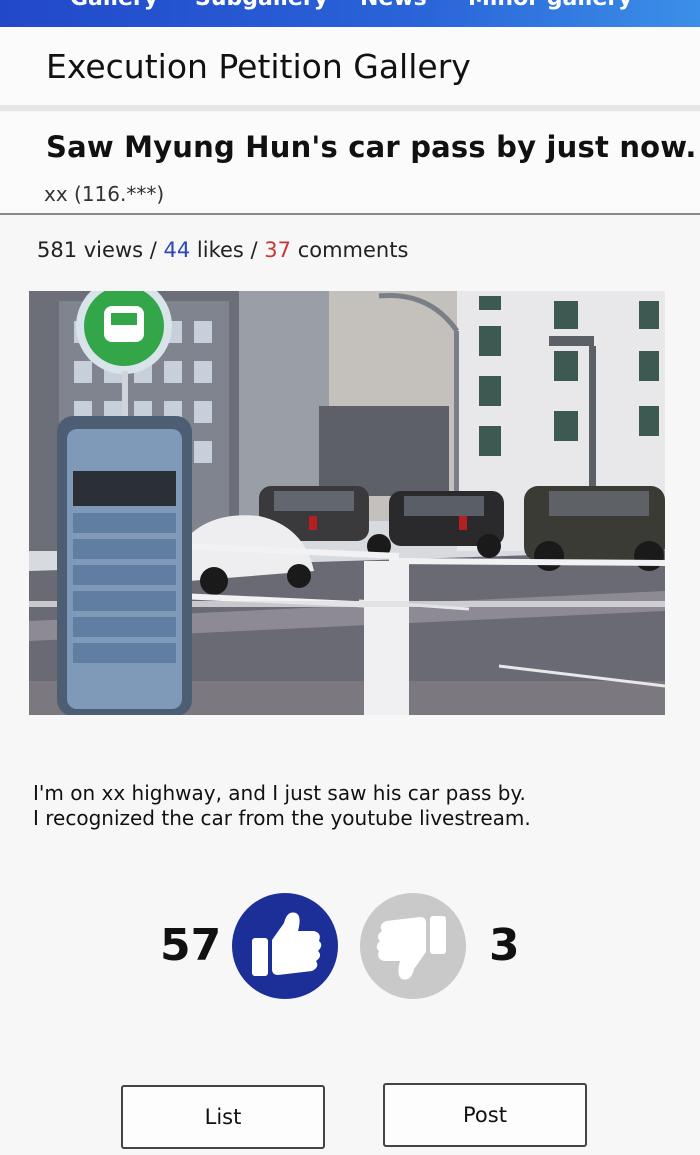 This screenshot has width=700, height=1155. I want to click on upvote-button, so click(285, 946).